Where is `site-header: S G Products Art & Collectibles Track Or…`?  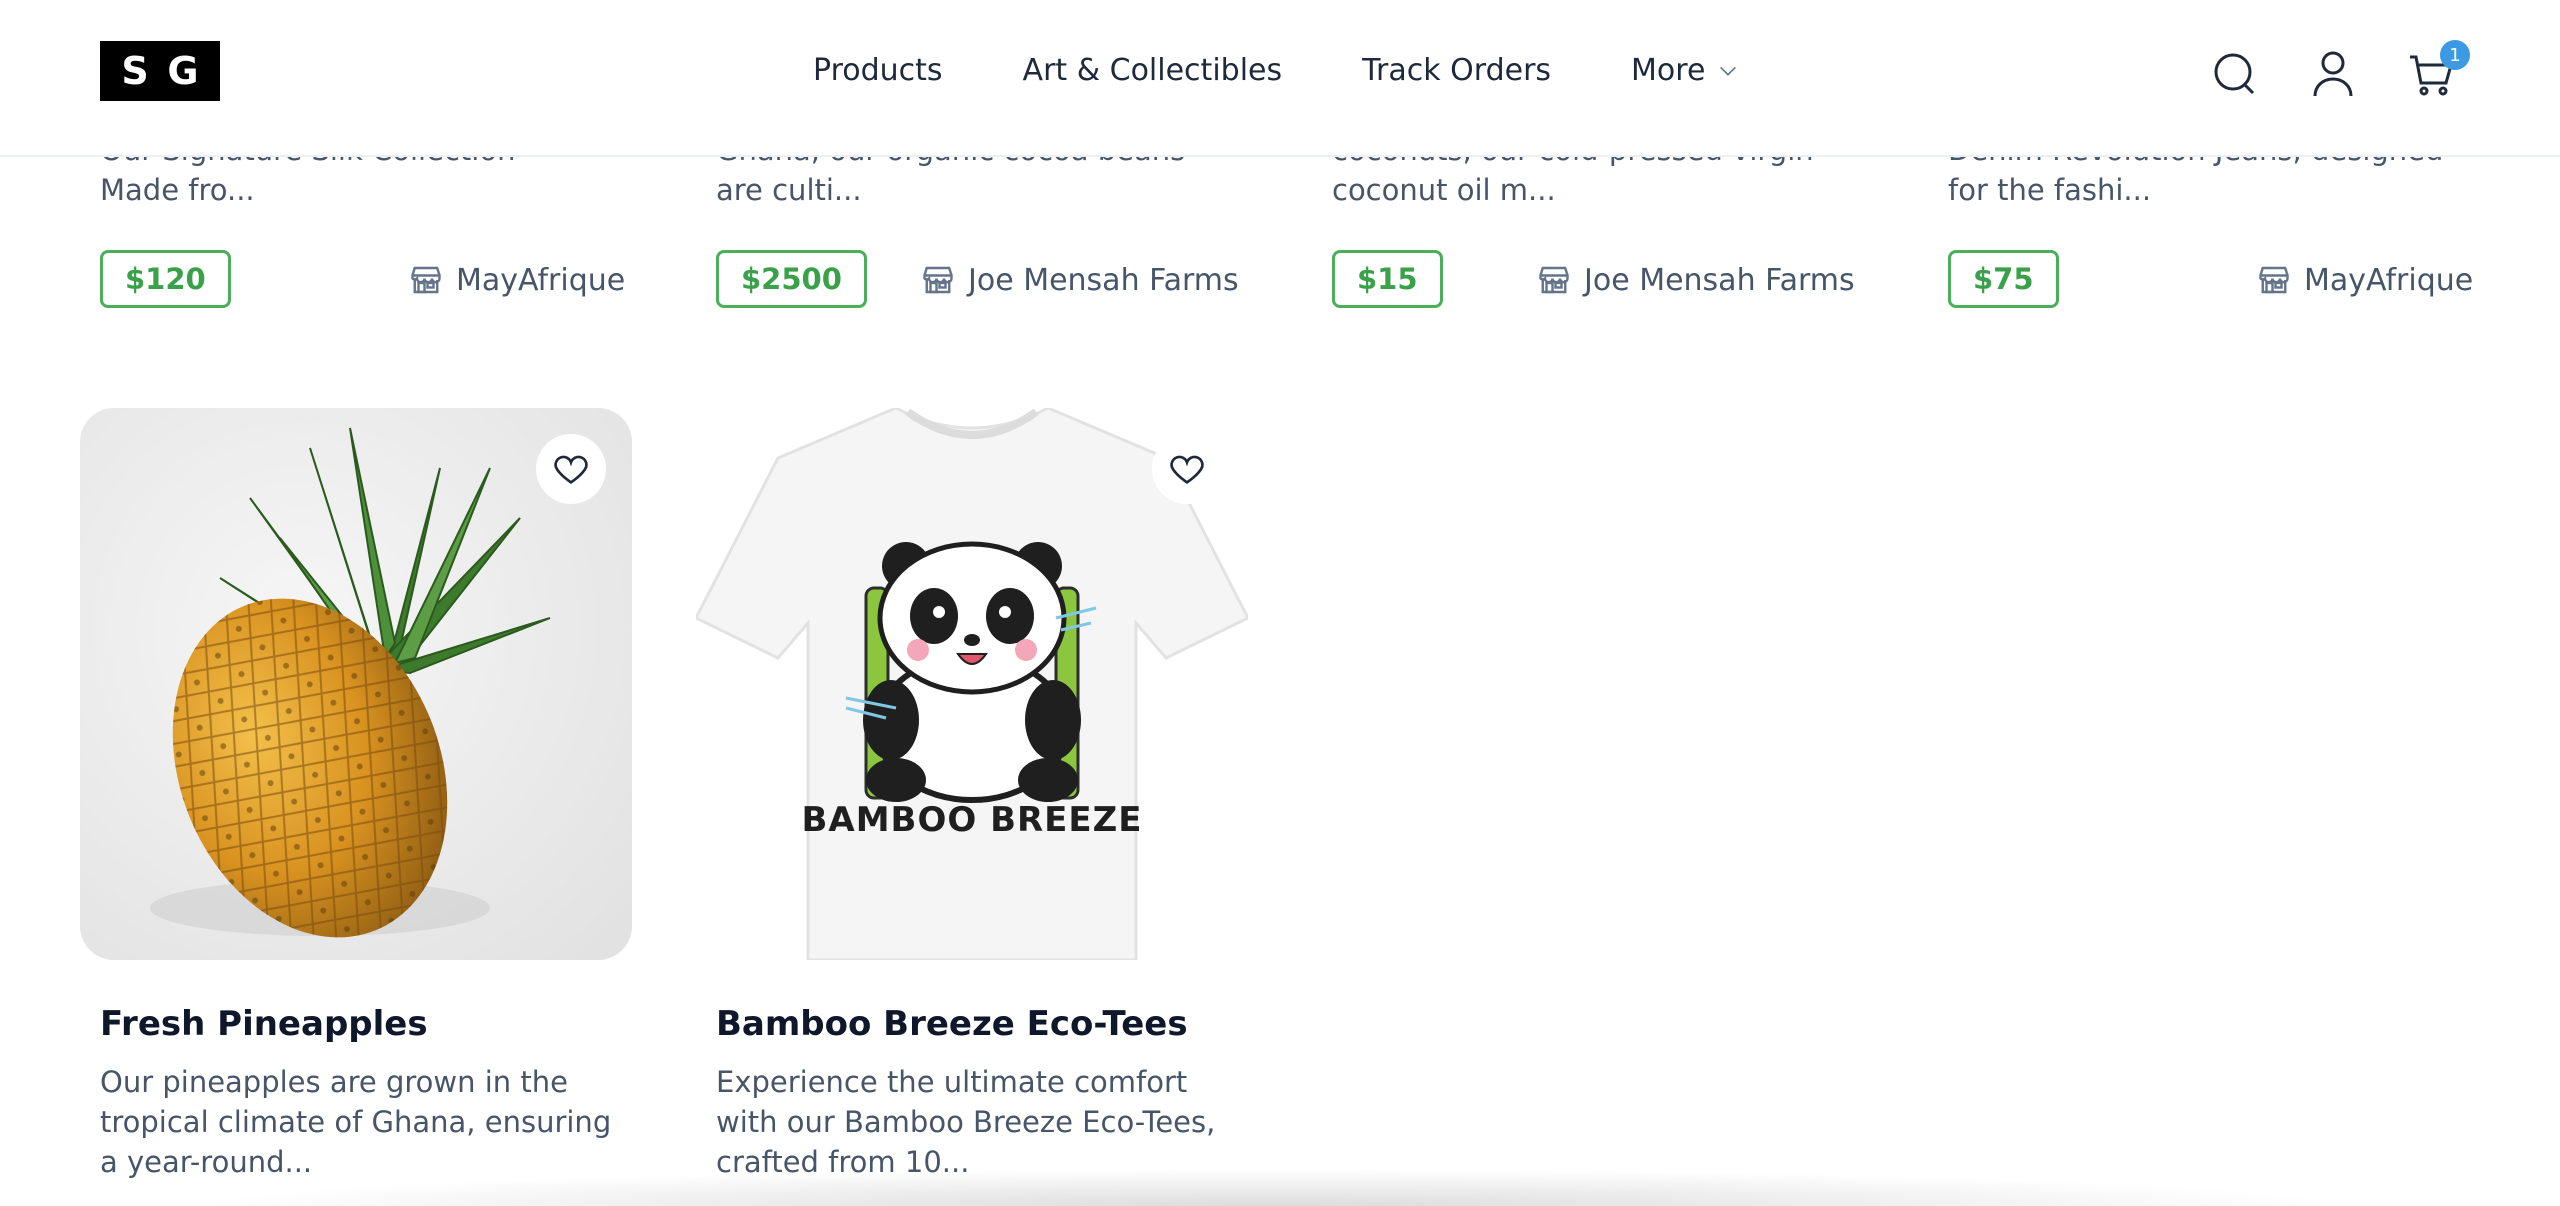 site-header: S G Products Art & Collectibles Track Or… is located at coordinates (1280, 78).